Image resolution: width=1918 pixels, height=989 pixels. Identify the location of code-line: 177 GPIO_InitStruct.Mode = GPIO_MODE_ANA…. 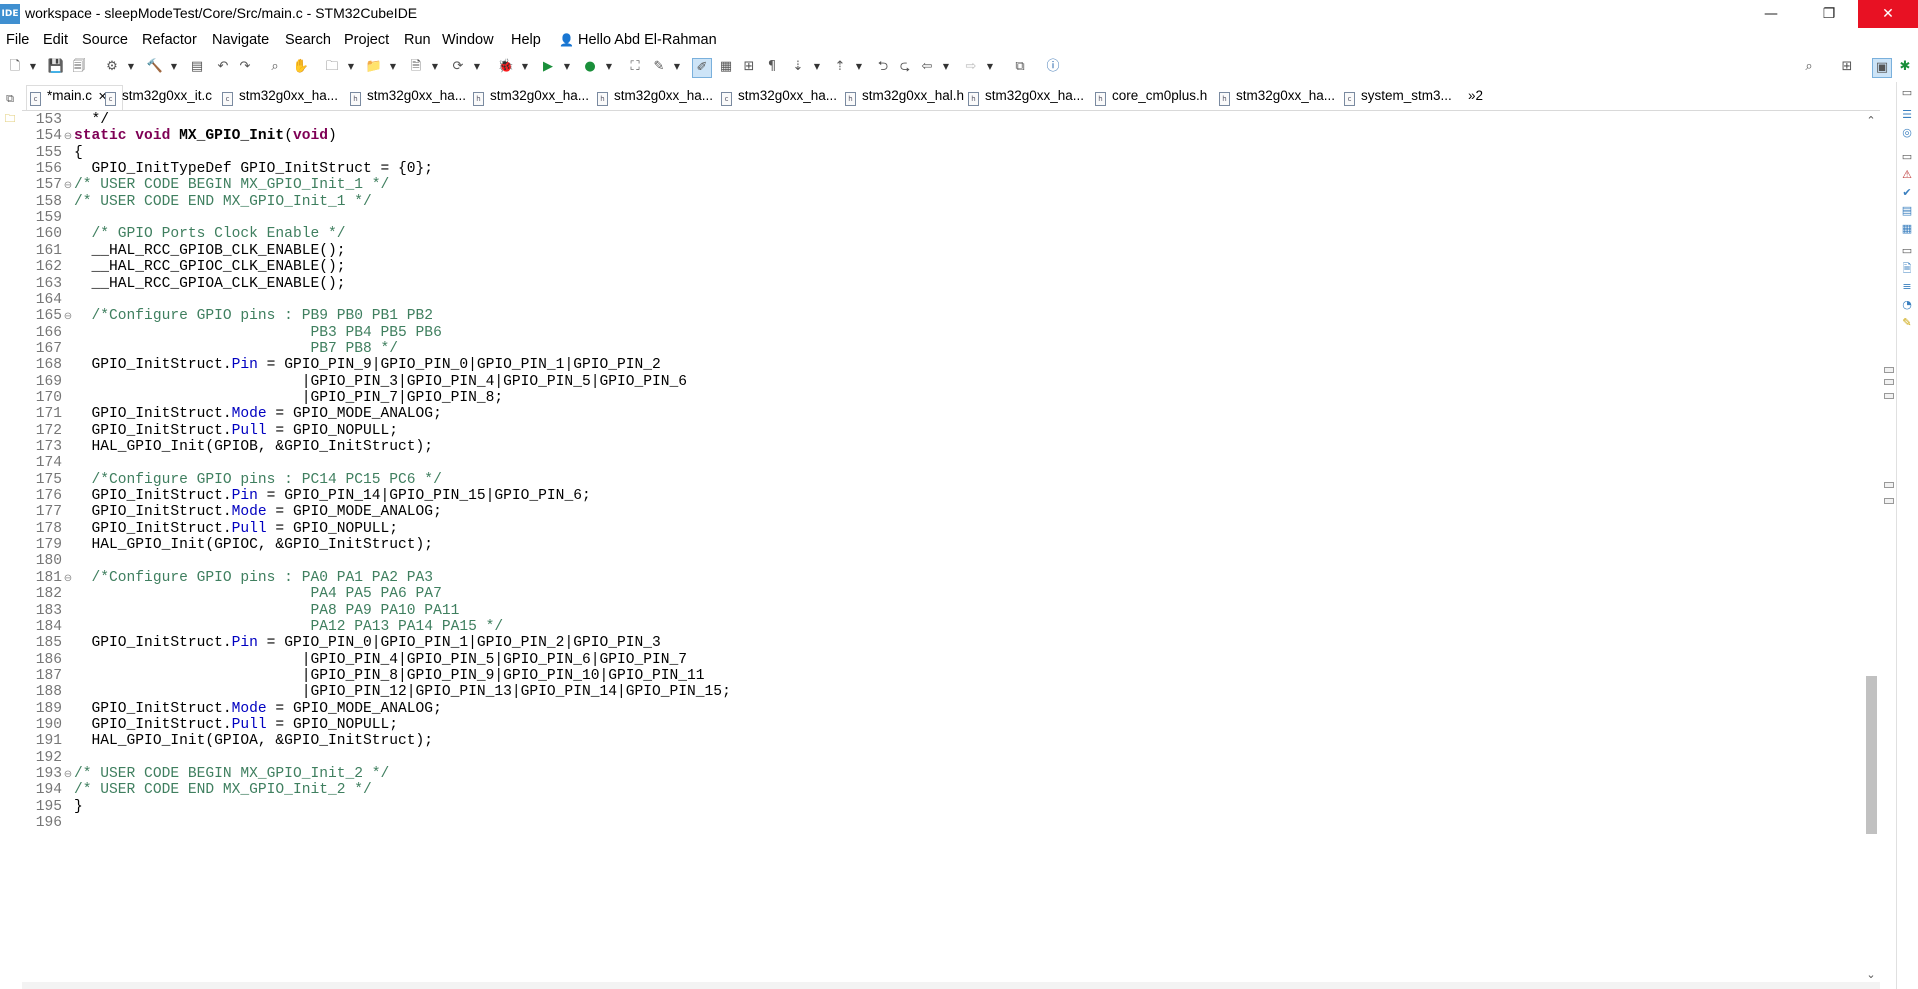
(232, 512).